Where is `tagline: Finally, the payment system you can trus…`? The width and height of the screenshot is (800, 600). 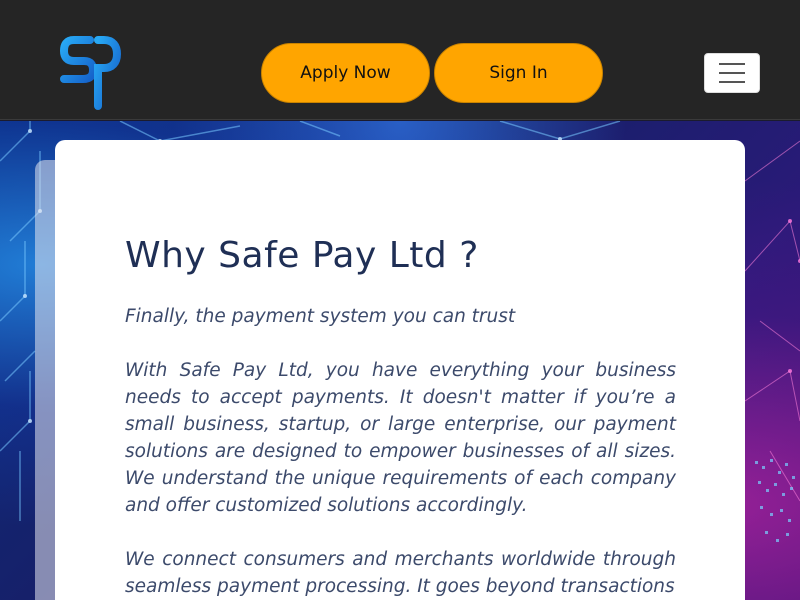 tagline: Finally, the payment system you can trus… is located at coordinates (320, 316).